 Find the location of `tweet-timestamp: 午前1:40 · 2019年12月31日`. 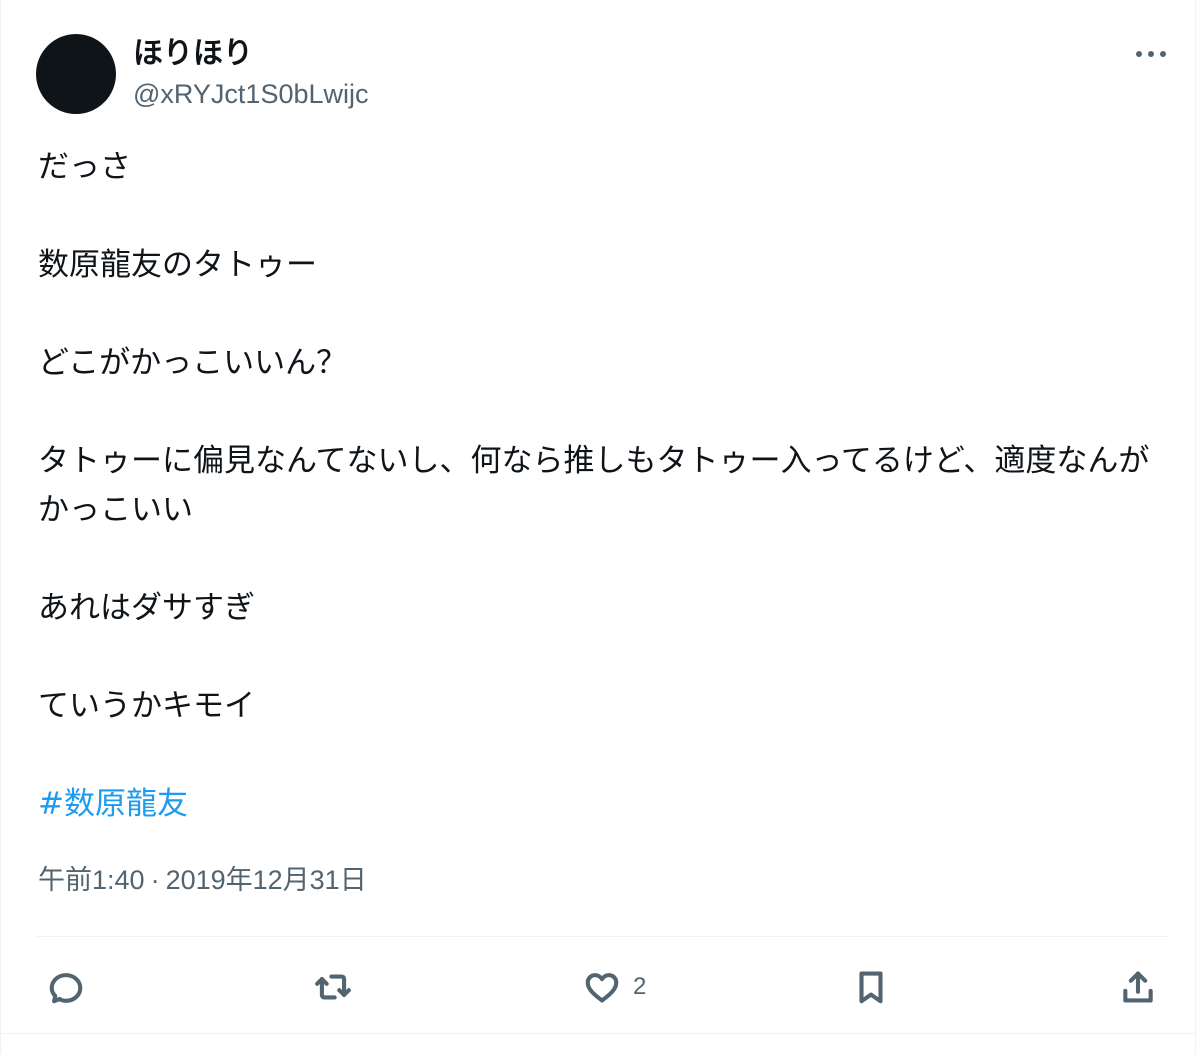

tweet-timestamp: 午前1:40 · 2019年12月31日 is located at coordinates (202, 880).